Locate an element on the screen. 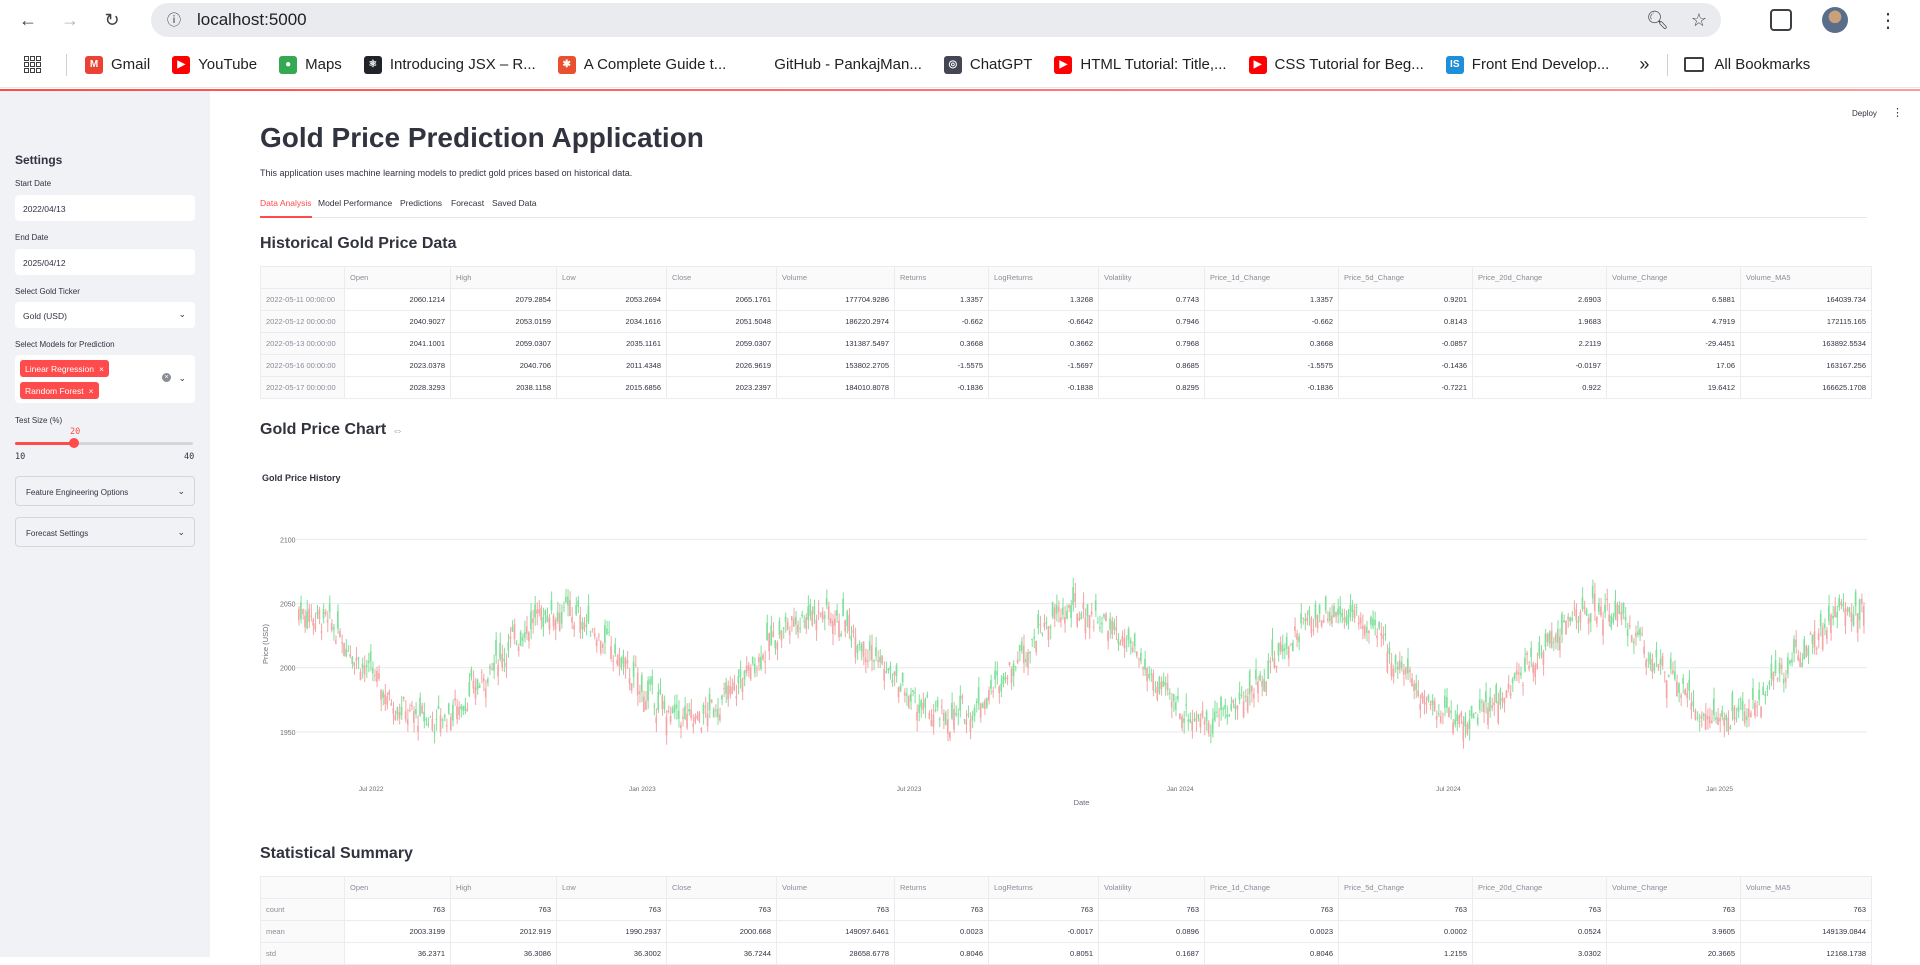 The width and height of the screenshot is (1920, 965). chevron-down-icon: ⌄ is located at coordinates (182, 378).